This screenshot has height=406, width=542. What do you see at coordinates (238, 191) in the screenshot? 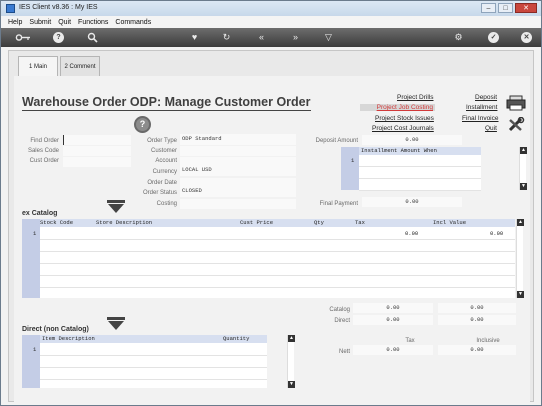
I see `order-status-field: CLOSED` at bounding box center [238, 191].